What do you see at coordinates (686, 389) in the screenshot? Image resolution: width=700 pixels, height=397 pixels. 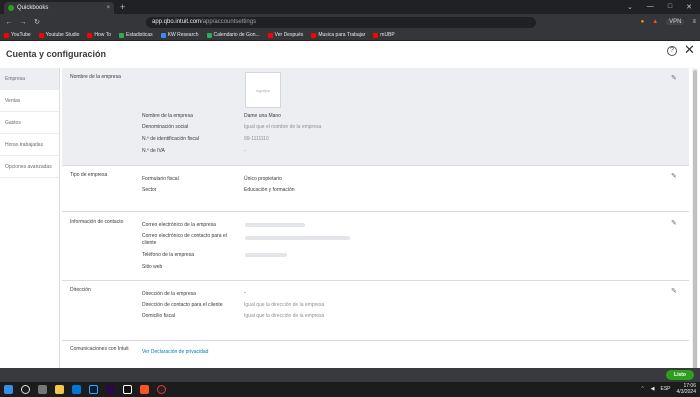 I see `clock: 17:06 4/3/2024` at bounding box center [686, 389].